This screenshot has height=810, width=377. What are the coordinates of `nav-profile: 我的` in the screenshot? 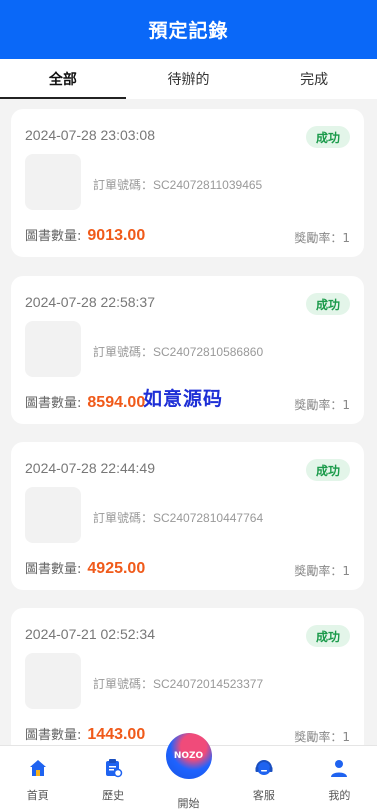 It's located at (339, 778).